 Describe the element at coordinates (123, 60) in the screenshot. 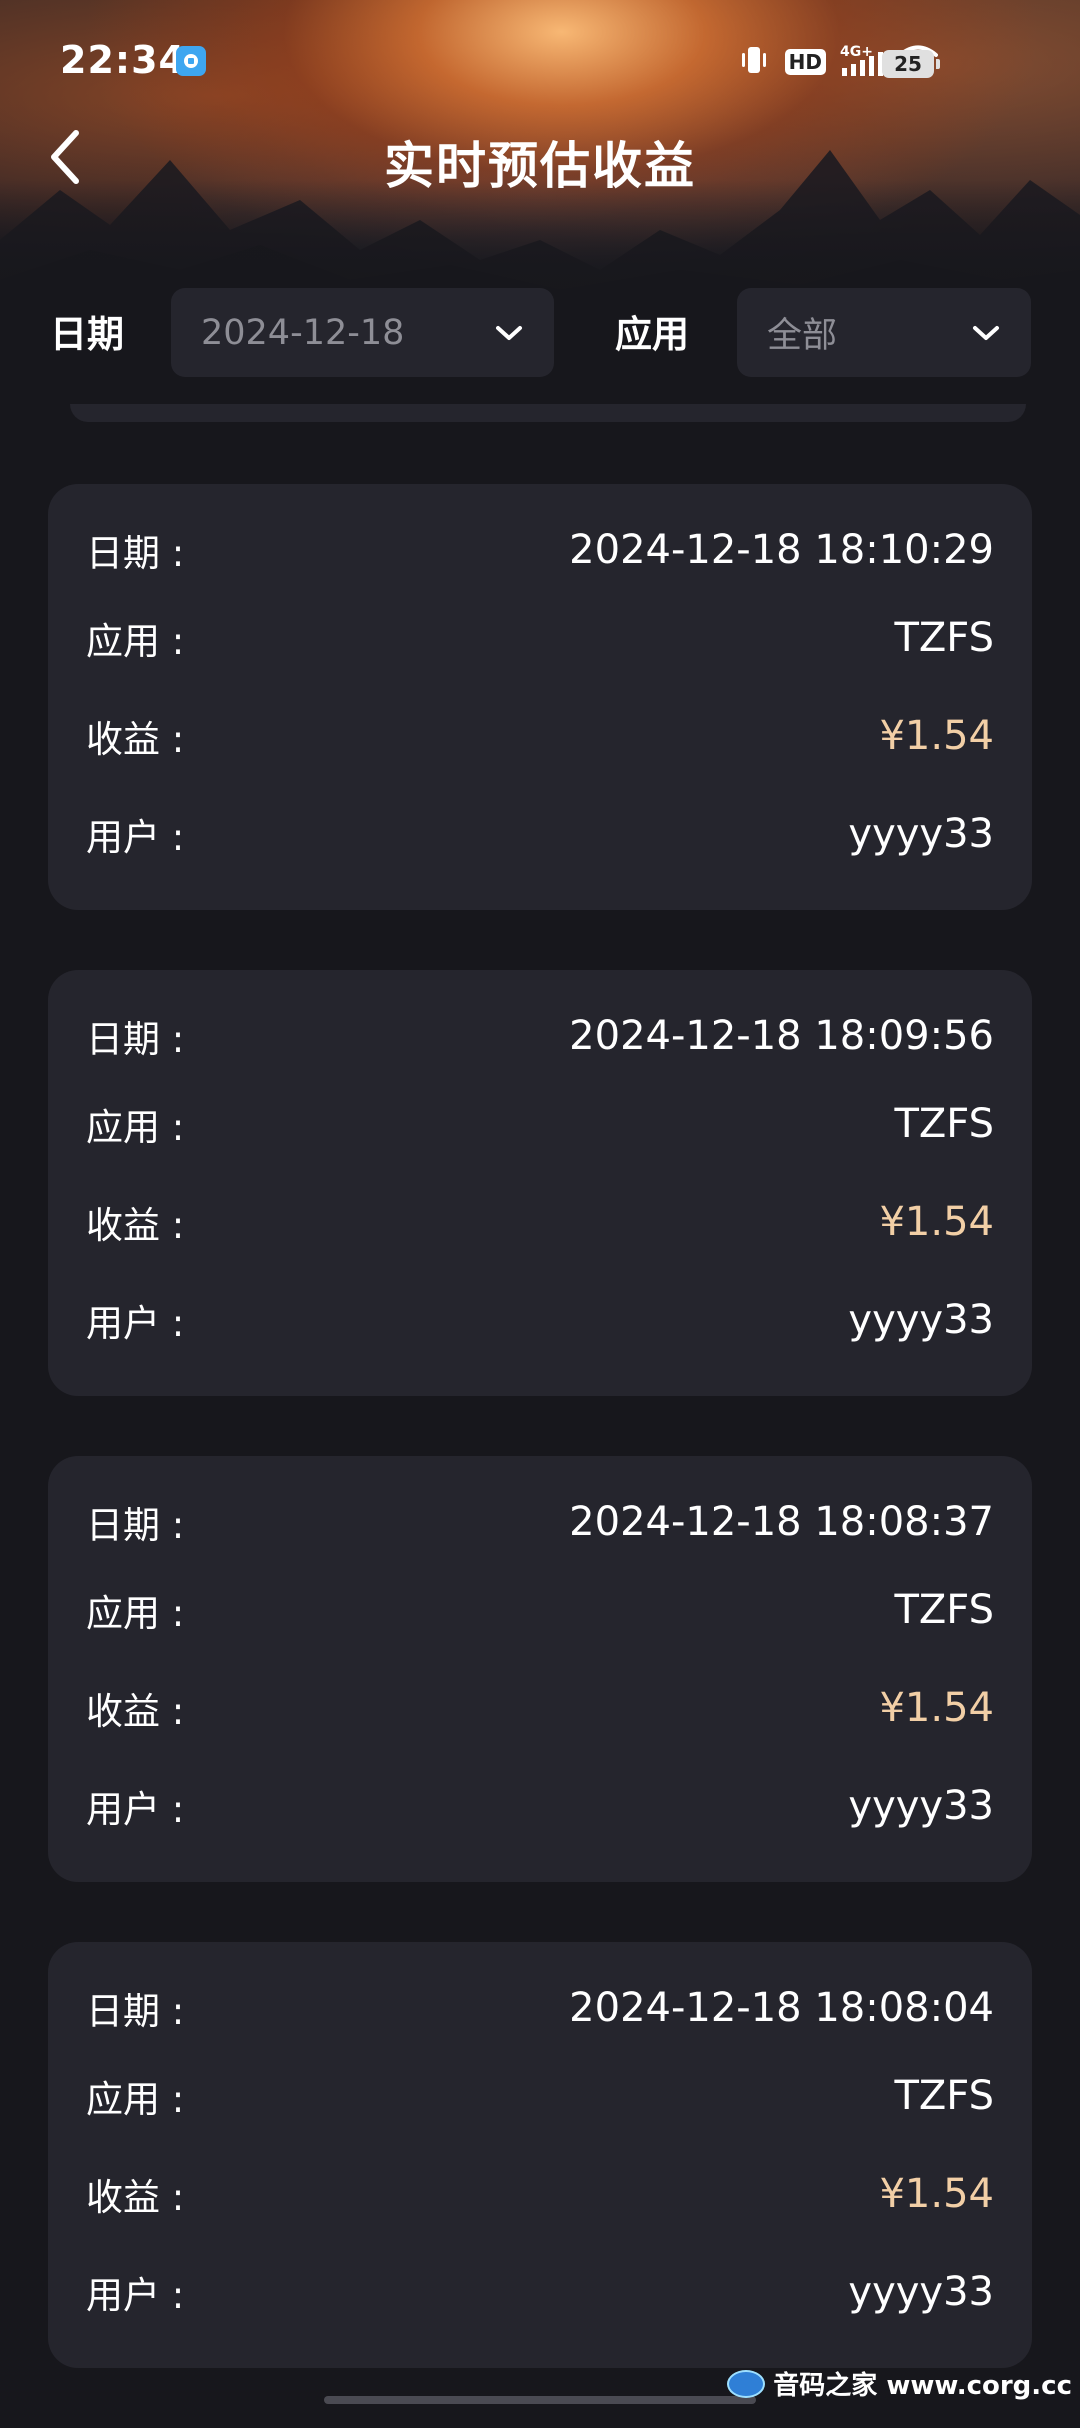

I see `status-time: 22:34` at that location.